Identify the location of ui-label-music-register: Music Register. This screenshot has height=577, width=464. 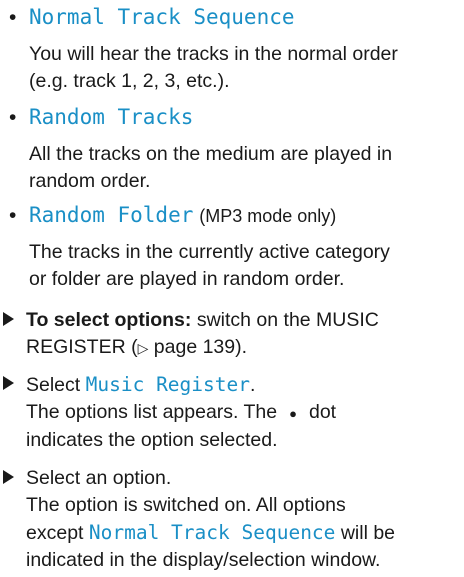
(167, 384).